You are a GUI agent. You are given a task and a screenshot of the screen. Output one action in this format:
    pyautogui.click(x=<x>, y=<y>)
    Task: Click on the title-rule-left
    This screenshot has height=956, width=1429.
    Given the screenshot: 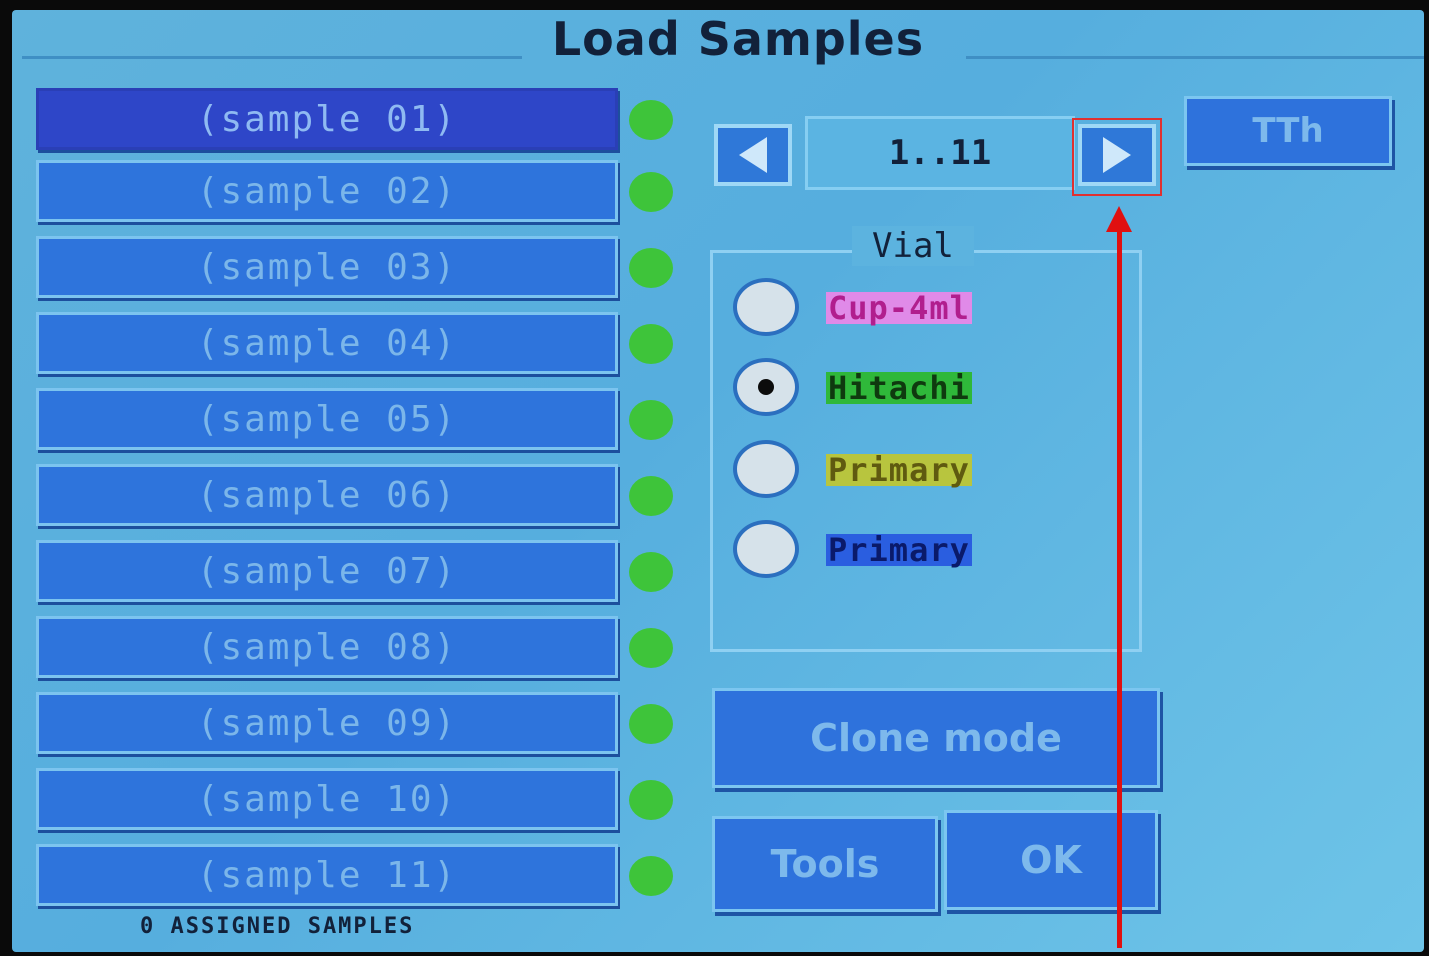 What is the action you would take?
    pyautogui.click(x=272, y=57)
    